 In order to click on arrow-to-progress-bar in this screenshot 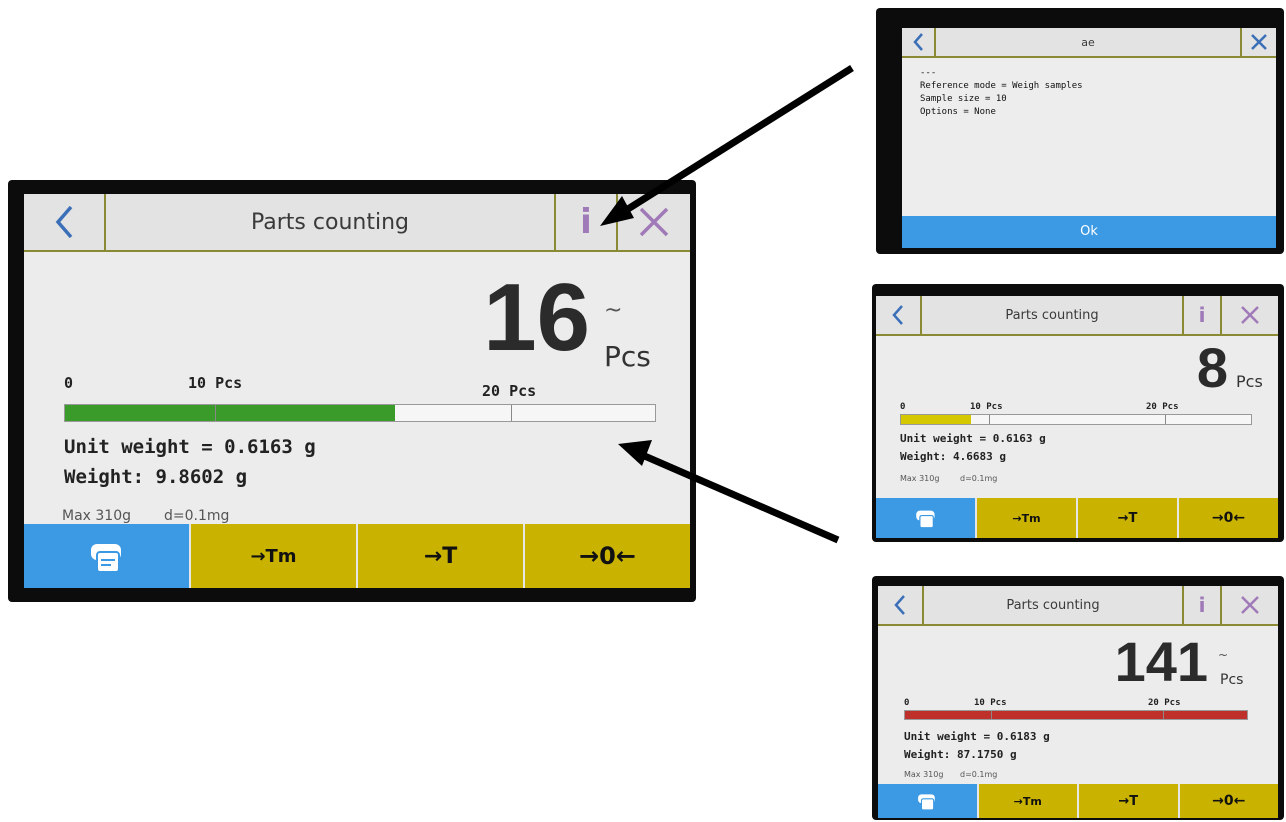, I will do `click(729, 492)`.